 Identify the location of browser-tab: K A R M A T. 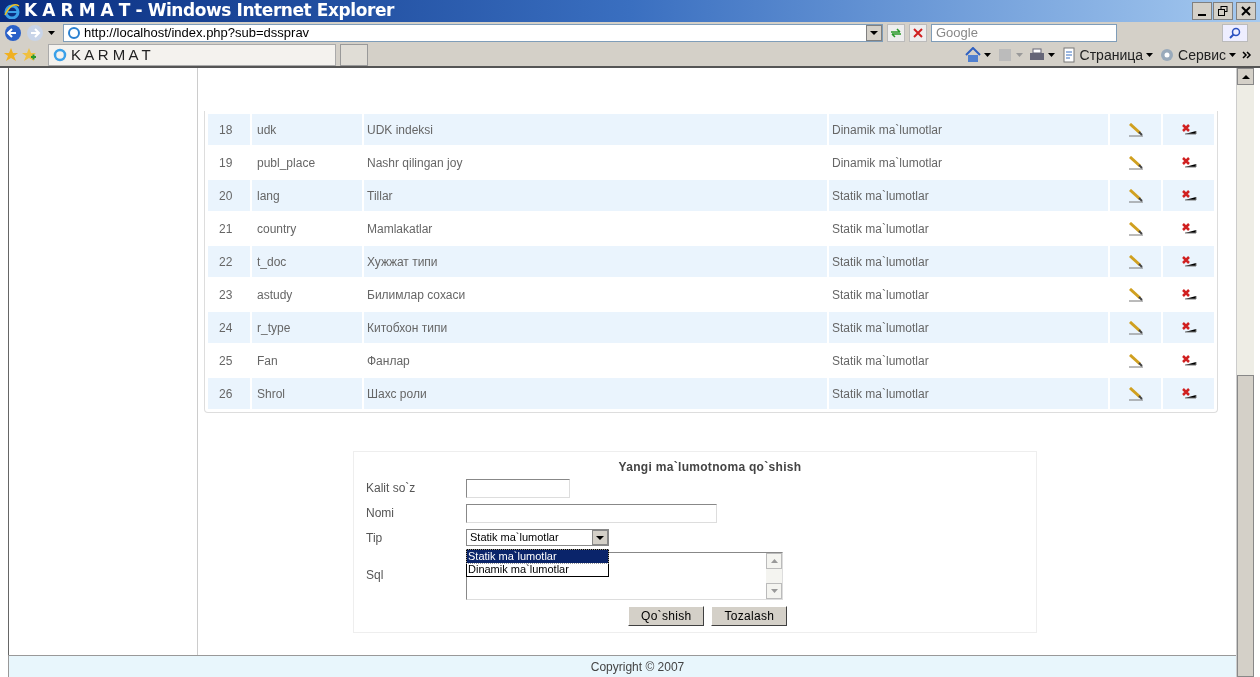
(192, 55).